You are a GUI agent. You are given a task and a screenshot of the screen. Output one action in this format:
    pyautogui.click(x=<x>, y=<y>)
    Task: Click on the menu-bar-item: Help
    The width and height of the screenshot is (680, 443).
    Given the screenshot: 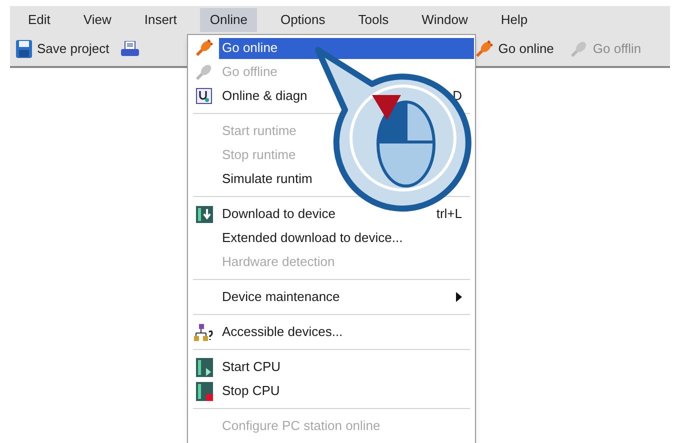 What is the action you would take?
    pyautogui.click(x=514, y=20)
    